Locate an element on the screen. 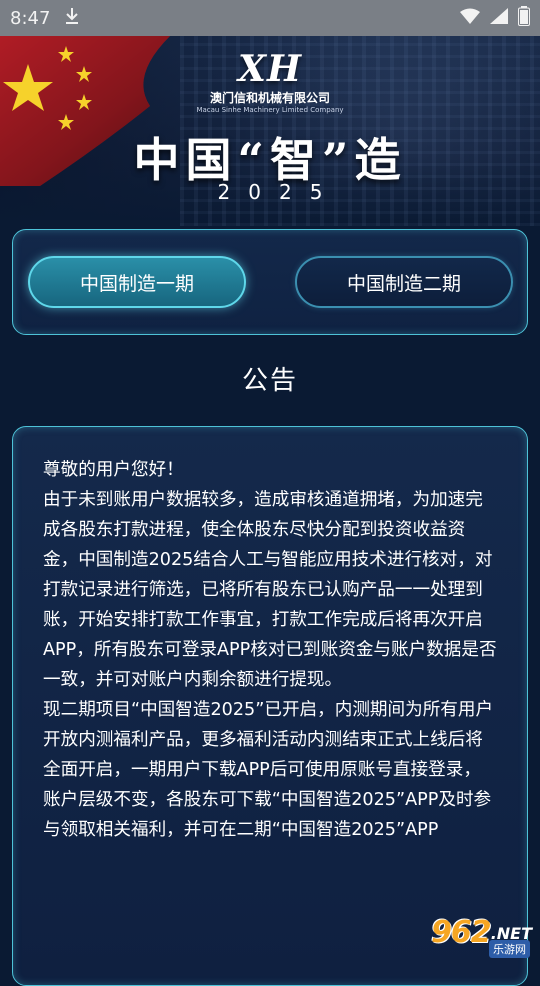  signal-icon is located at coordinates (499, 18).